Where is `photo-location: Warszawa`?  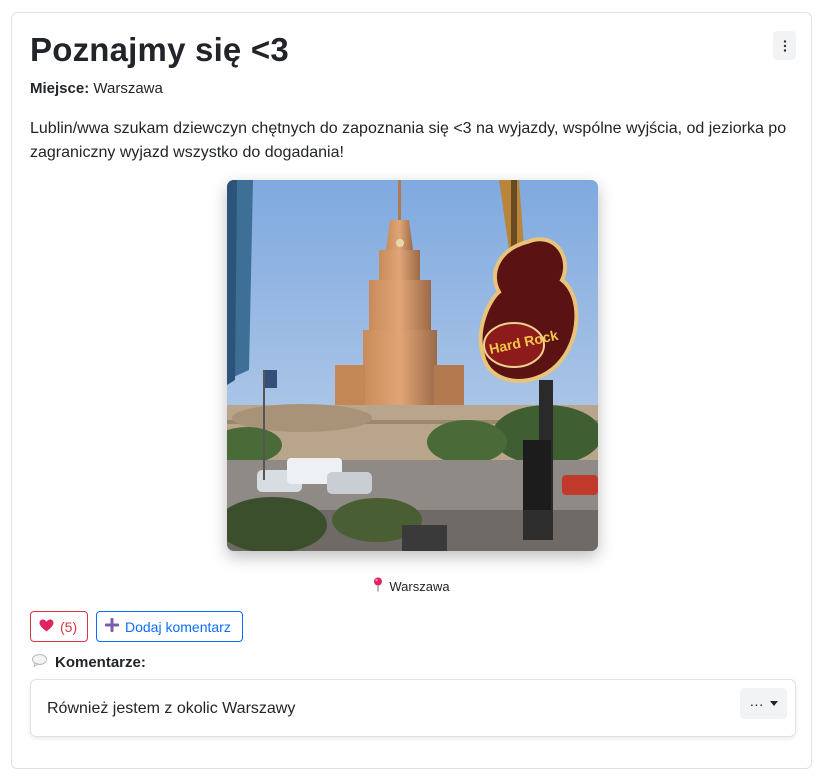
photo-location: Warszawa is located at coordinates (411, 587).